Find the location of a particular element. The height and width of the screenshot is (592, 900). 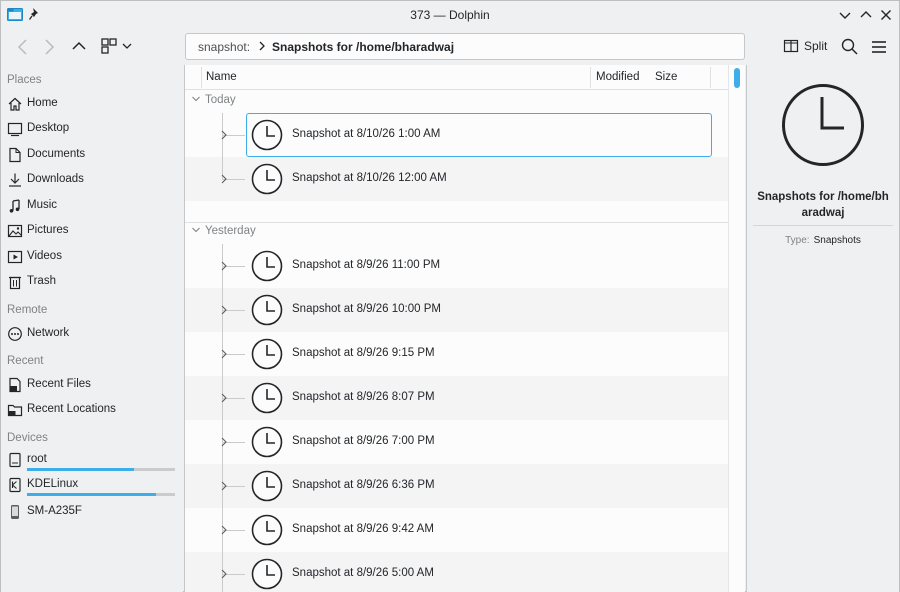

sidebar-item-documents: Documents is located at coordinates (93, 155).